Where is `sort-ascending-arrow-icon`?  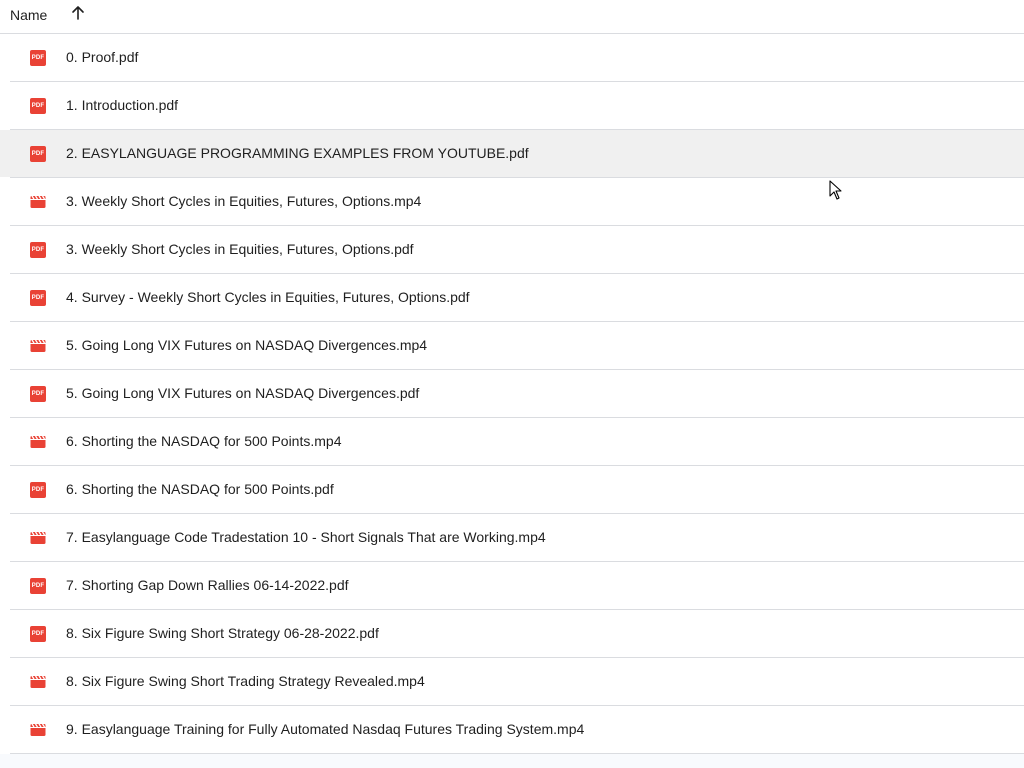 sort-ascending-arrow-icon is located at coordinates (78, 13).